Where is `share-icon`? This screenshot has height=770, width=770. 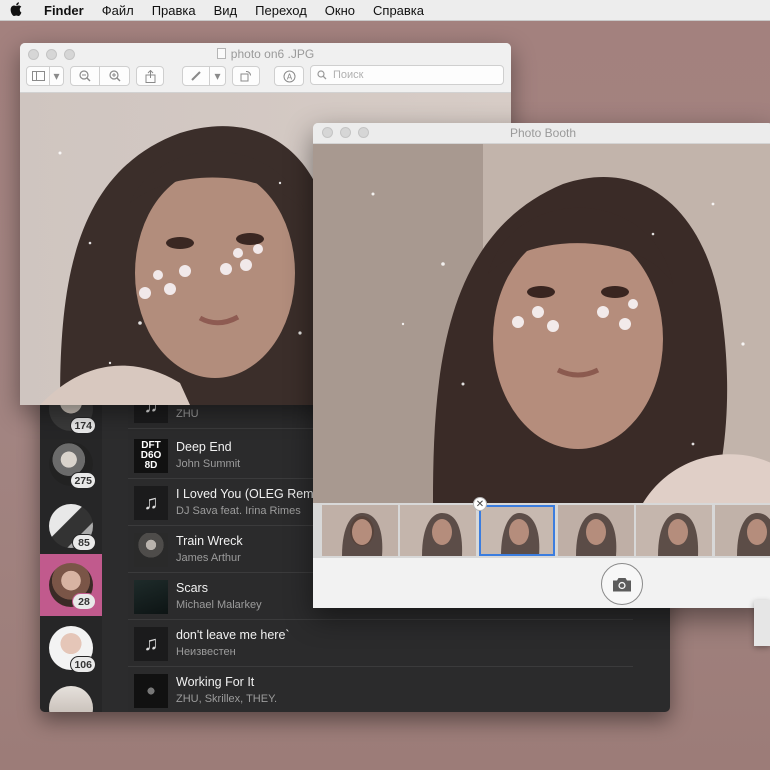 share-icon is located at coordinates (150, 76).